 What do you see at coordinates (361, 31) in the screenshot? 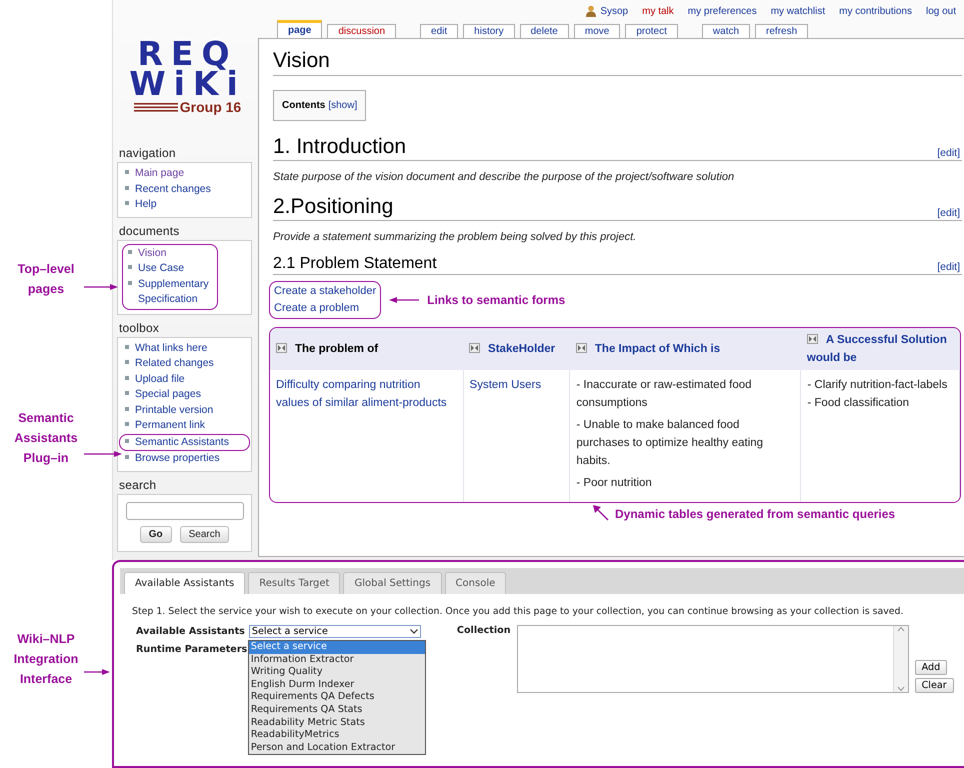
I see `page-tab: discussion` at bounding box center [361, 31].